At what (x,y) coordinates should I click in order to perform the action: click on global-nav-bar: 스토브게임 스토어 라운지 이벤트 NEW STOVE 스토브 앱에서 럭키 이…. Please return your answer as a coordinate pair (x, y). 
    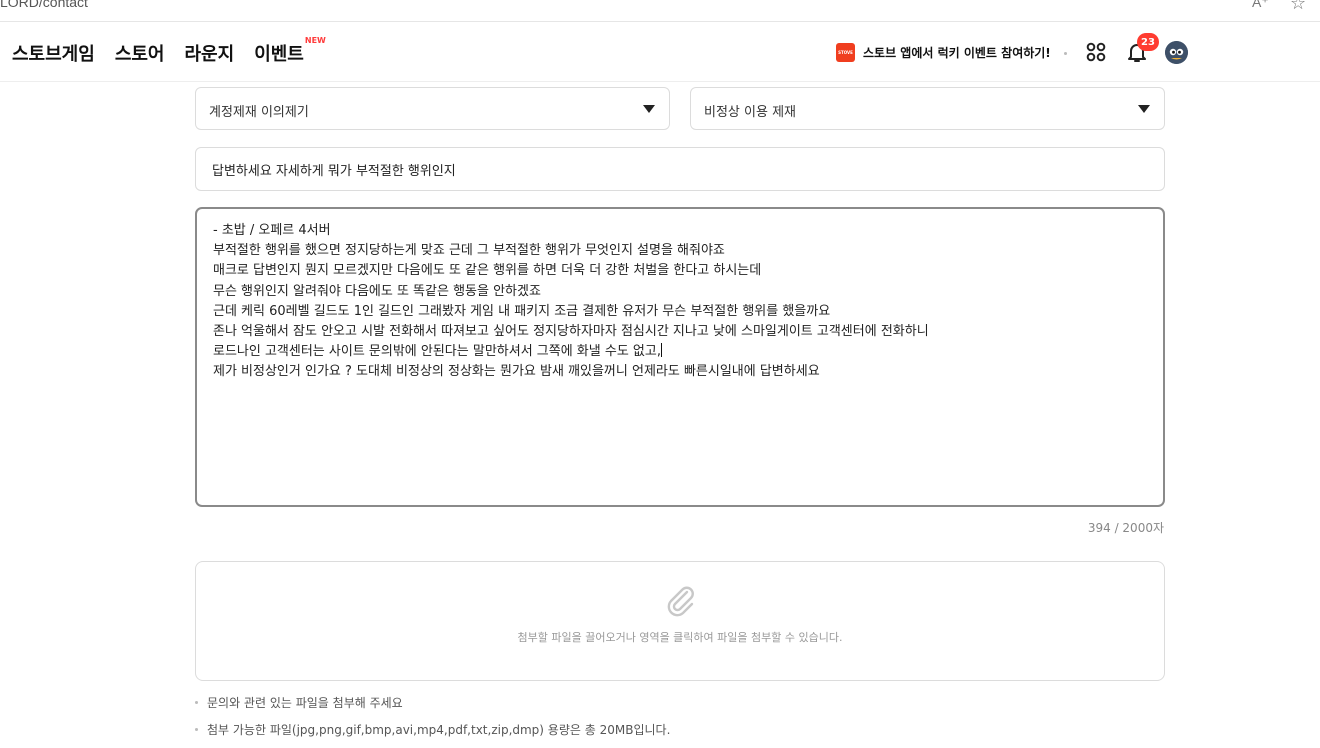
    Looking at the image, I should click on (660, 52).